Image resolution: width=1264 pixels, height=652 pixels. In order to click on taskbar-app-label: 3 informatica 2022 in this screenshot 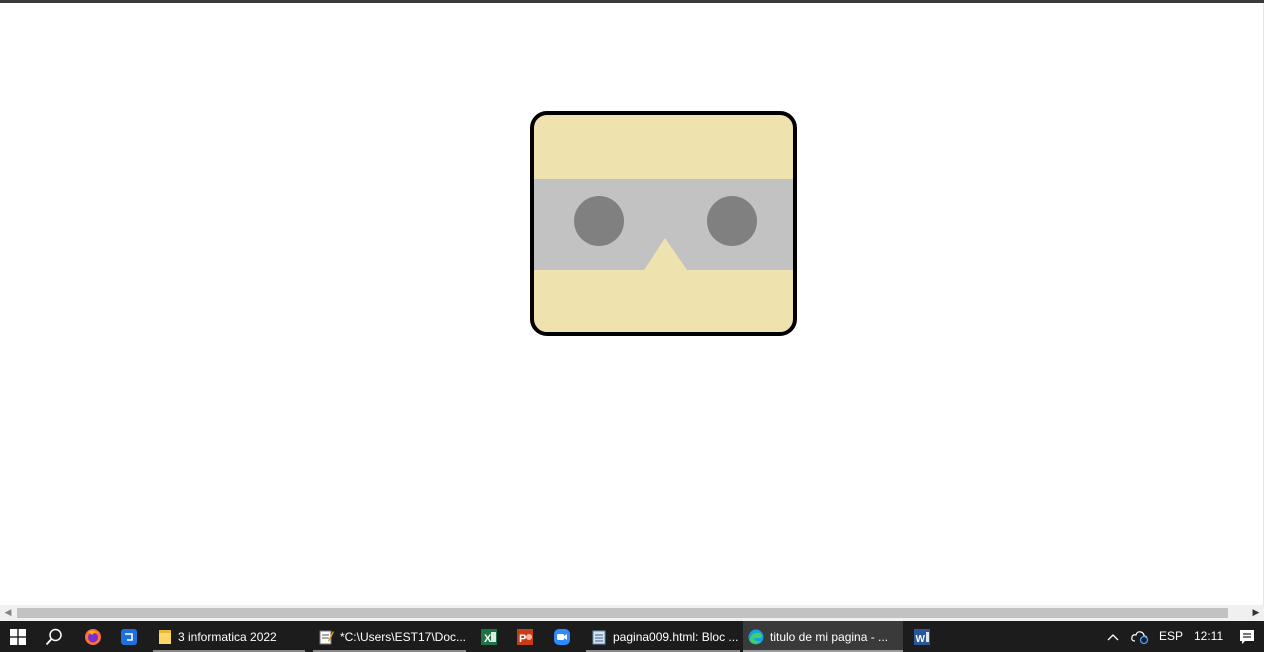, I will do `click(227, 636)`.